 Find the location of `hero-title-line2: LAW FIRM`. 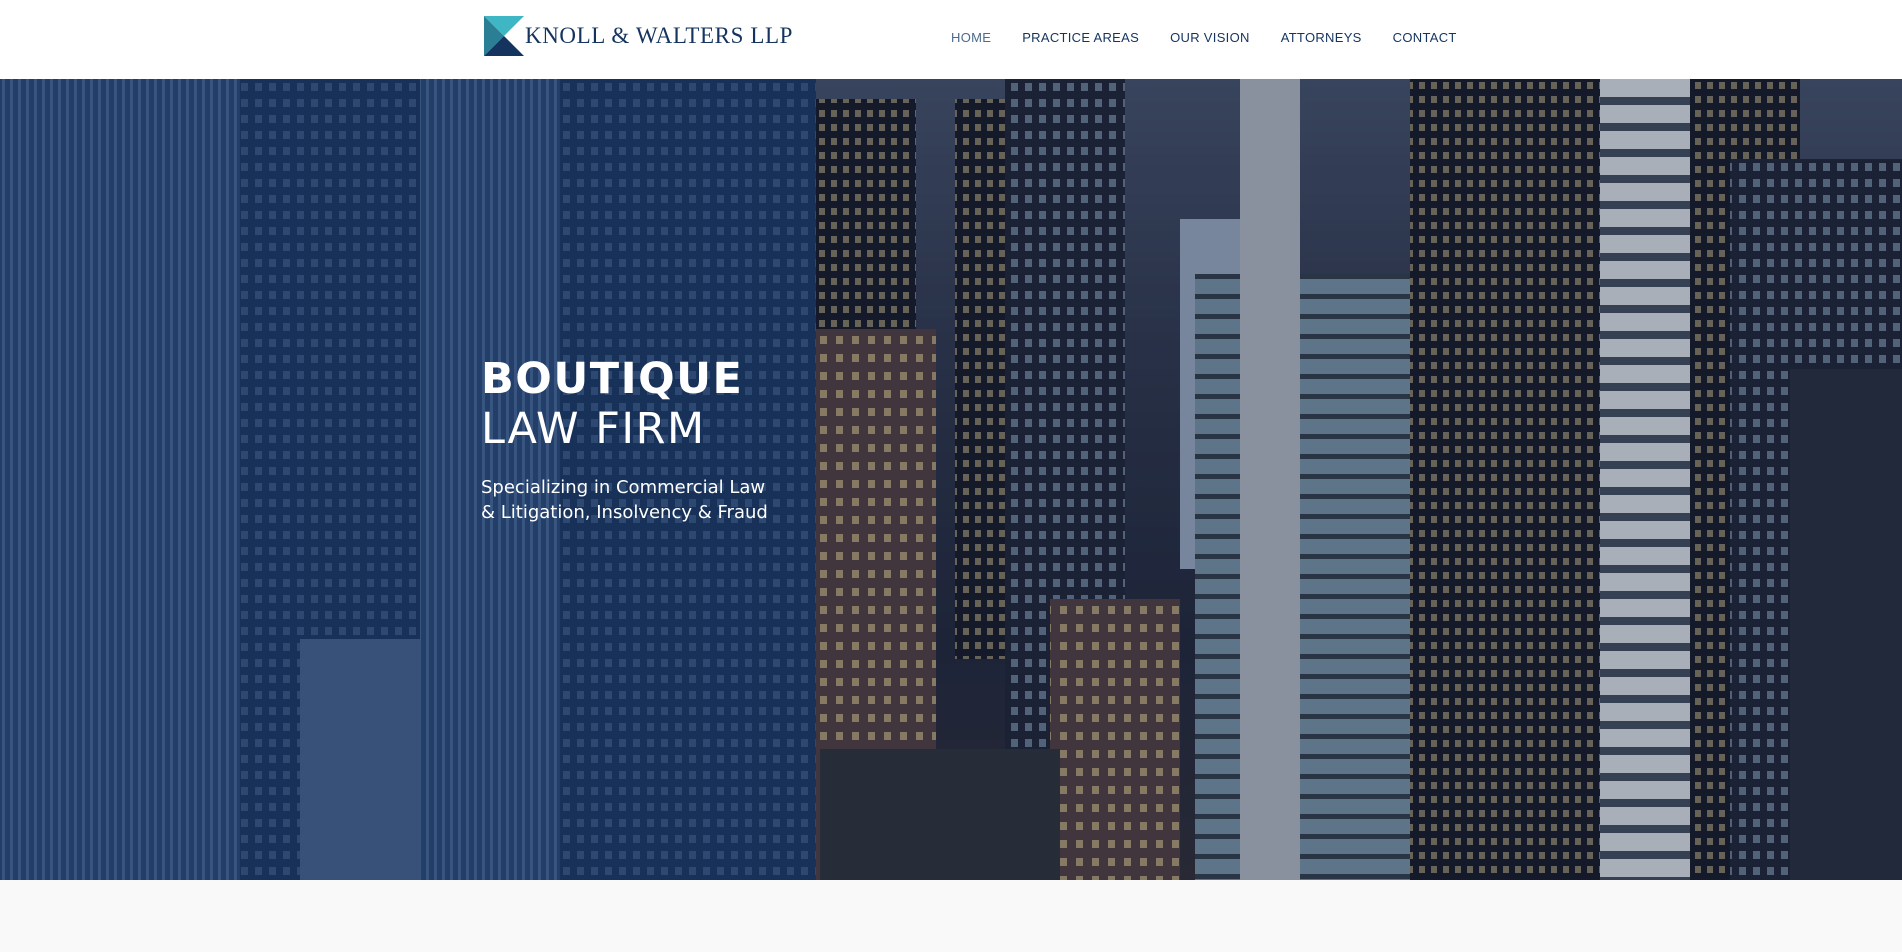

hero-title-line2: LAW FIRM is located at coordinates (593, 429).